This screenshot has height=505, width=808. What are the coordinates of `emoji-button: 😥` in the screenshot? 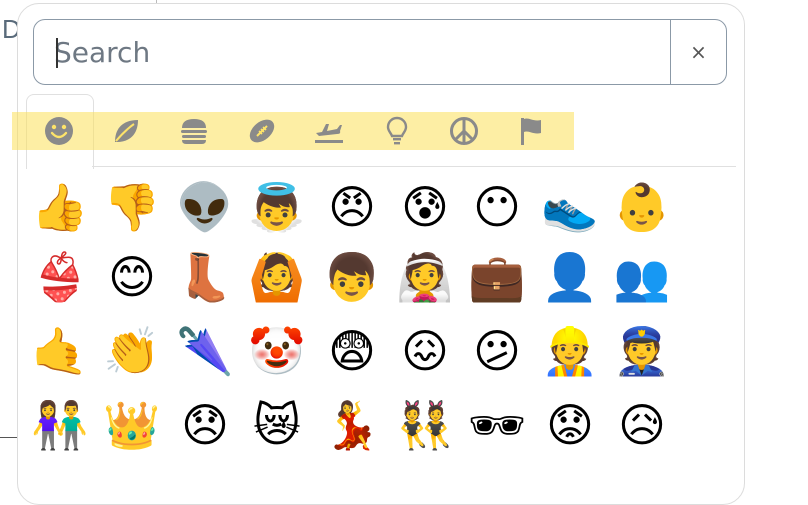 It's located at (642, 425).